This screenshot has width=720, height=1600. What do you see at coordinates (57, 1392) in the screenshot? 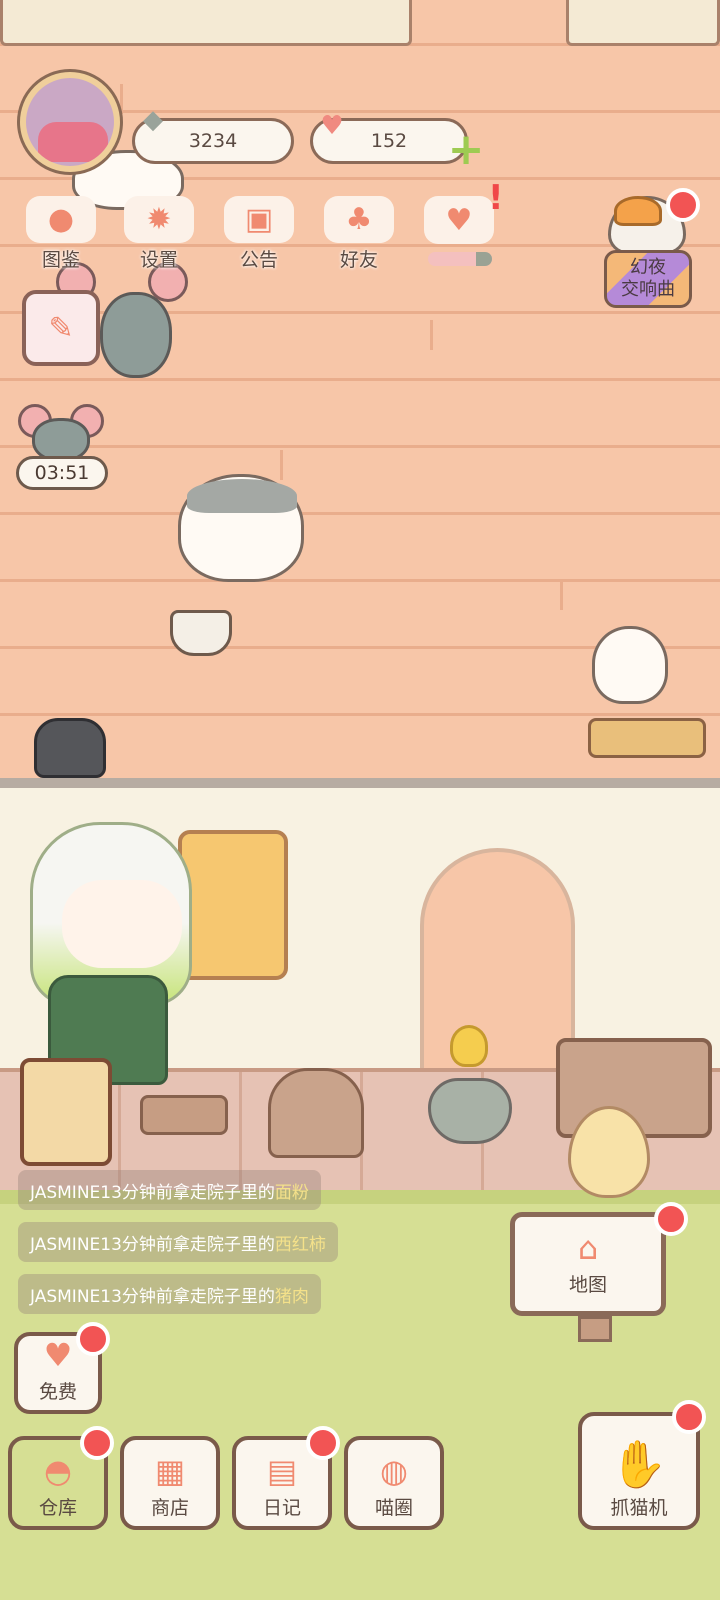
I see `free-label: 免费` at bounding box center [57, 1392].